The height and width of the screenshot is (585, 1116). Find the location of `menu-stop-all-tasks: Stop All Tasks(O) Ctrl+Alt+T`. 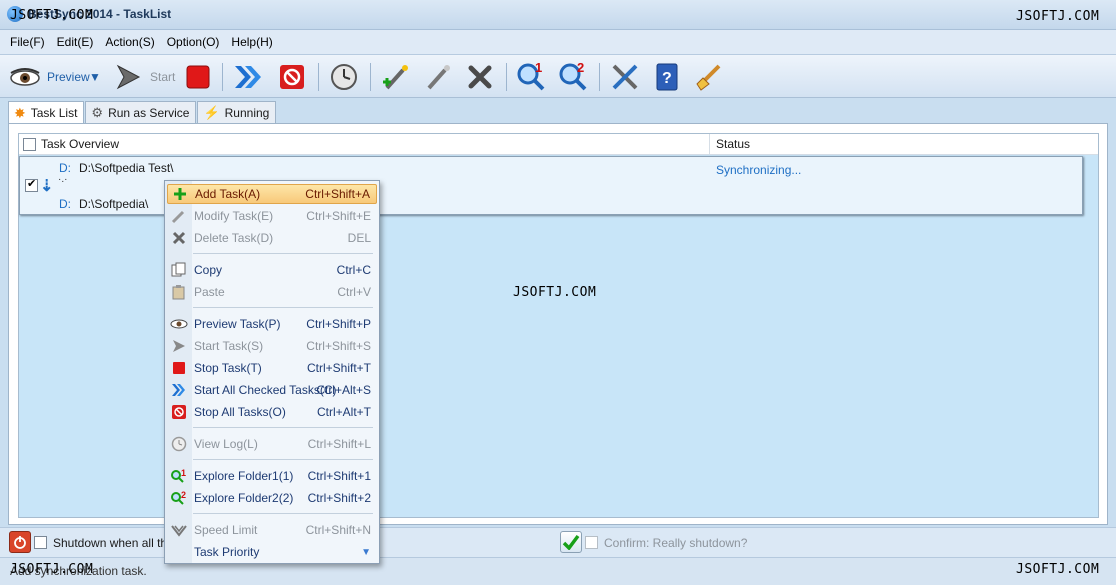

menu-stop-all-tasks: Stop All Tasks(O) Ctrl+Alt+T is located at coordinates (272, 412).